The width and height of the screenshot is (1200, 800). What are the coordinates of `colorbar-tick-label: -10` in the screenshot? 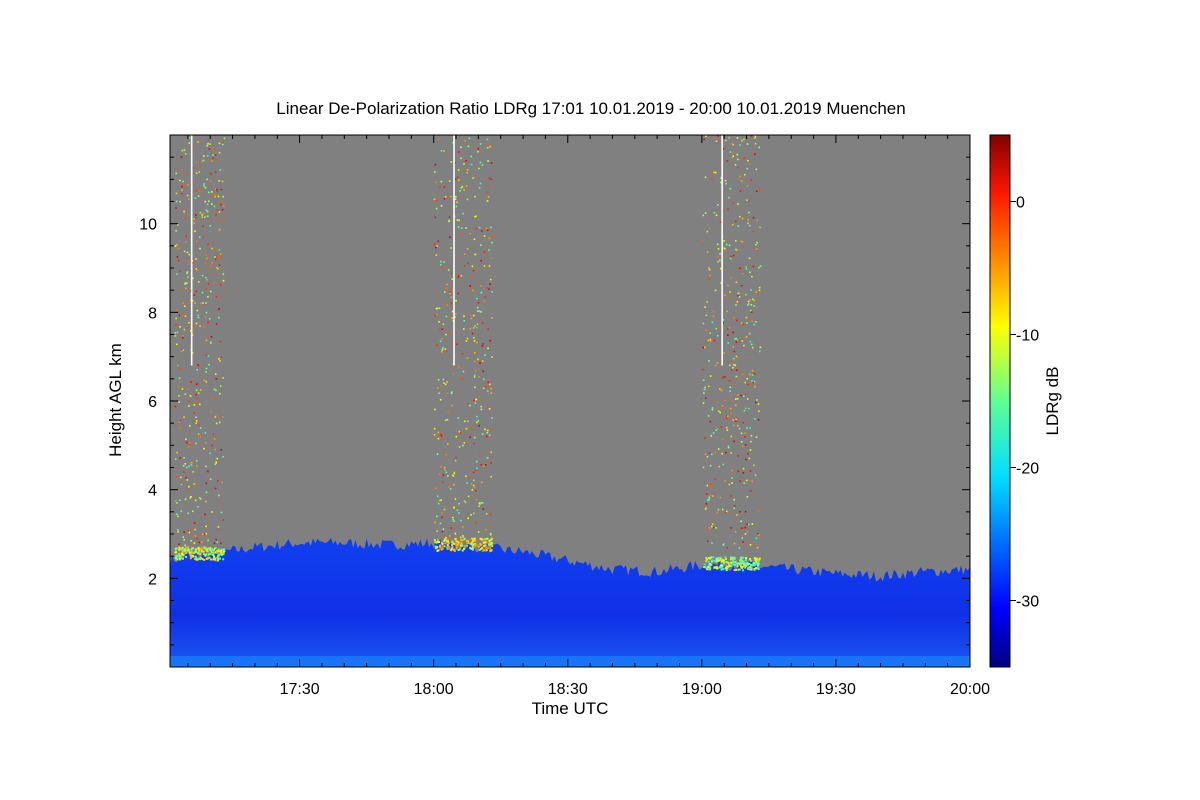 It's located at (1027, 336).